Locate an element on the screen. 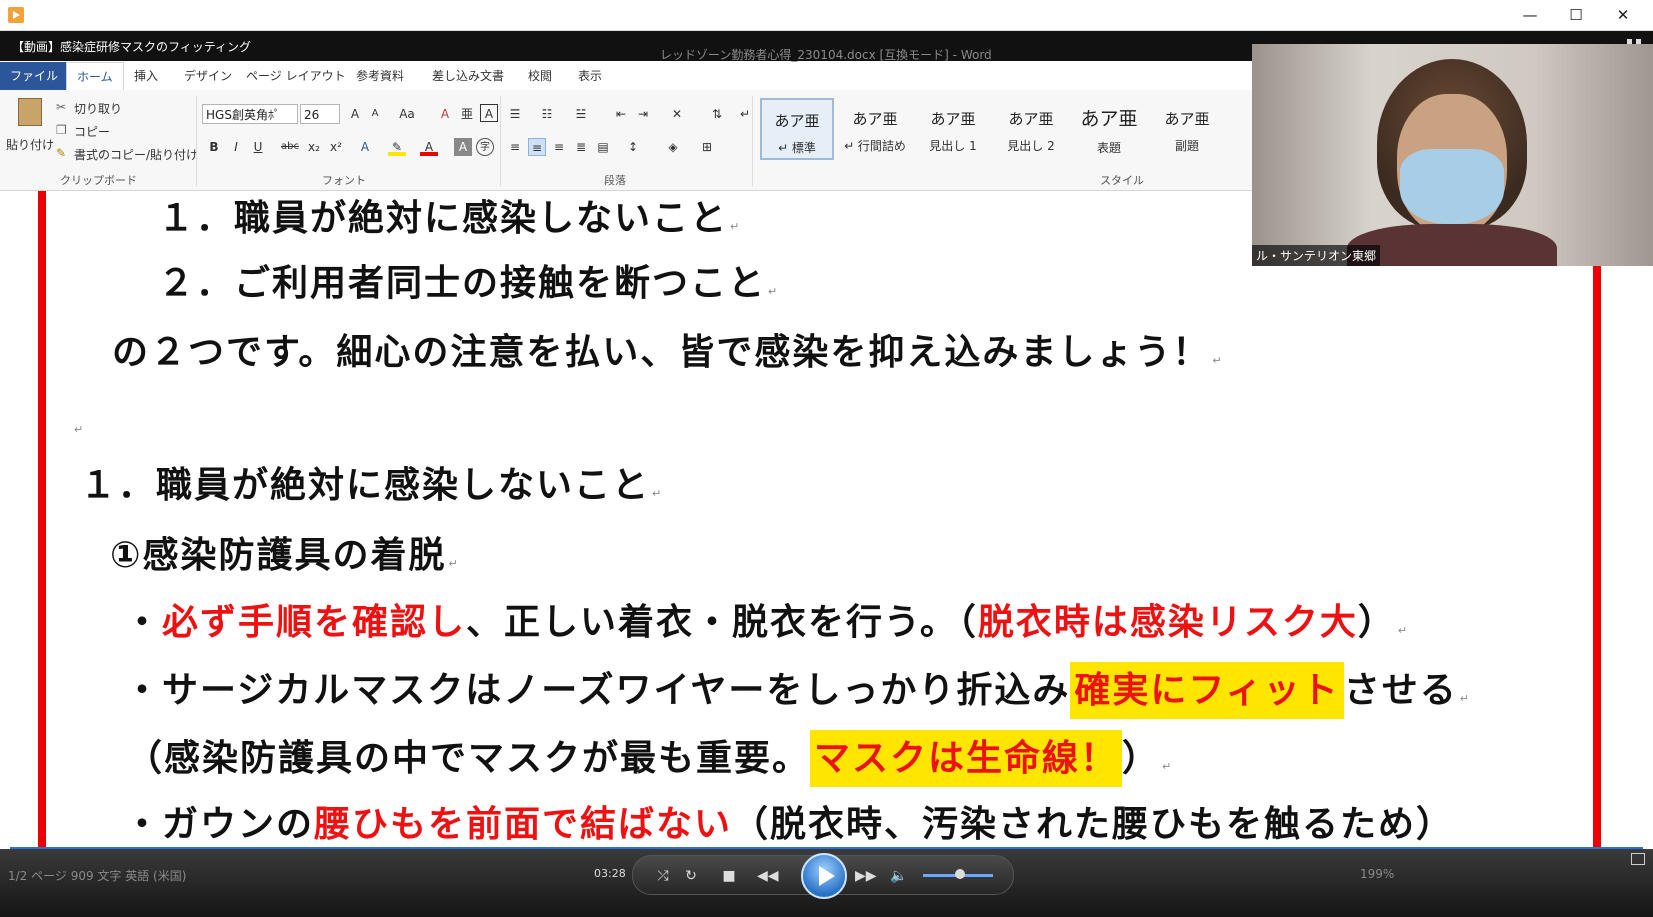  doc-bullet-1: ・必ず手順を確認し、正しい着衣・脱衣を行う。（脱衣時は感染リスク大） ↵ is located at coordinates (765, 619).